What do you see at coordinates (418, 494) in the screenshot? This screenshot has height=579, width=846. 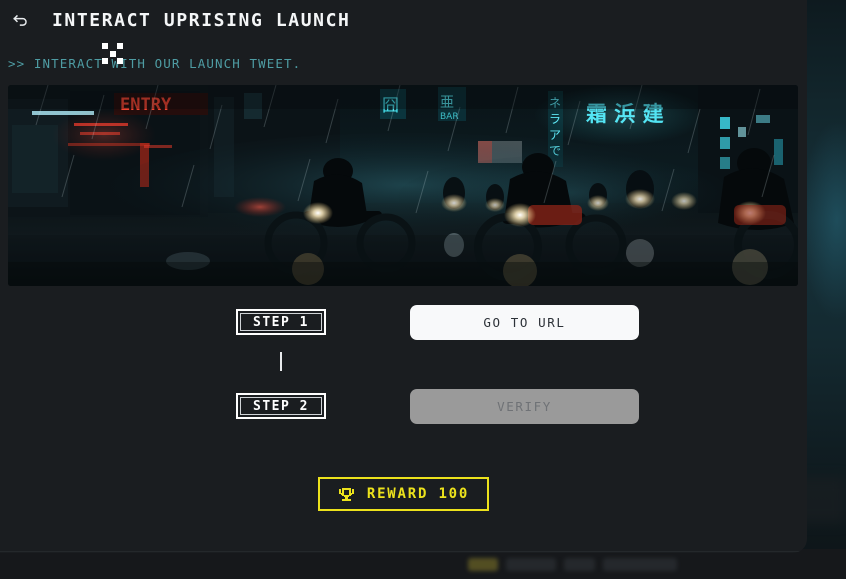 I see `reward-label: REWARD 100` at bounding box center [418, 494].